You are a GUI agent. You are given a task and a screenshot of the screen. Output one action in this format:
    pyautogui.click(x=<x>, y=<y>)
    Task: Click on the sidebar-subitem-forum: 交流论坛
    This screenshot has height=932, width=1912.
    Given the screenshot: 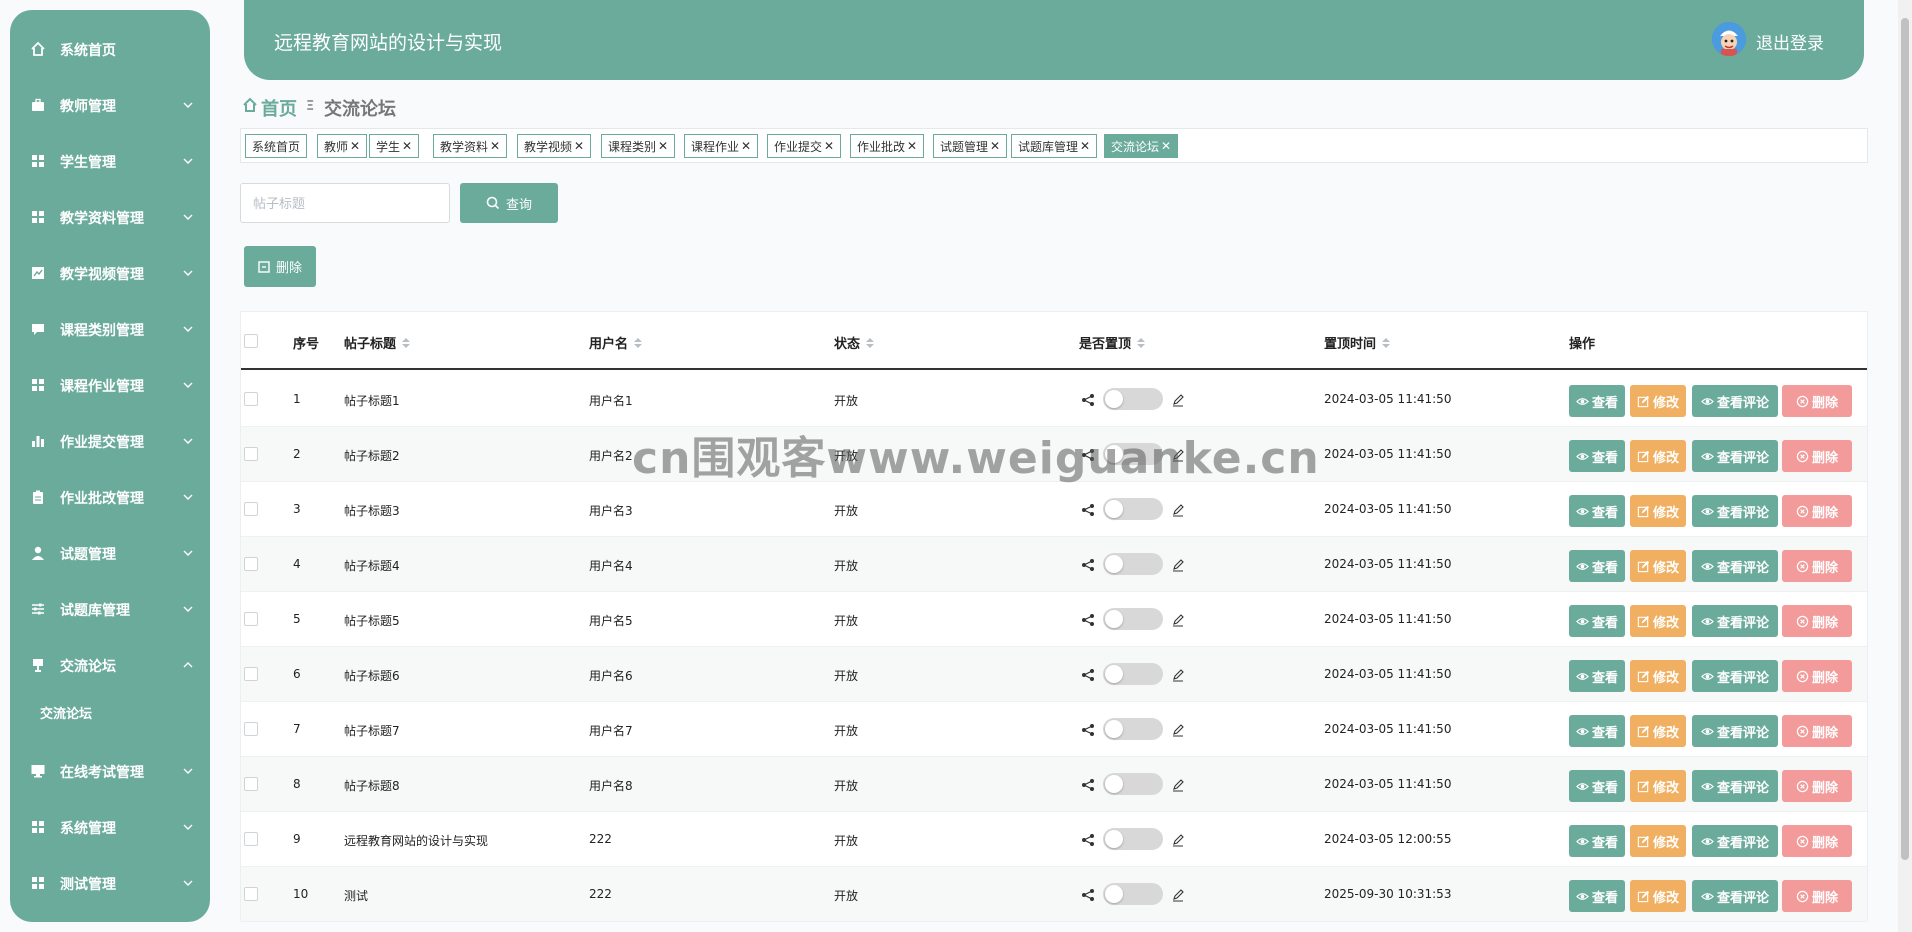 What is the action you would take?
    pyautogui.click(x=66, y=712)
    